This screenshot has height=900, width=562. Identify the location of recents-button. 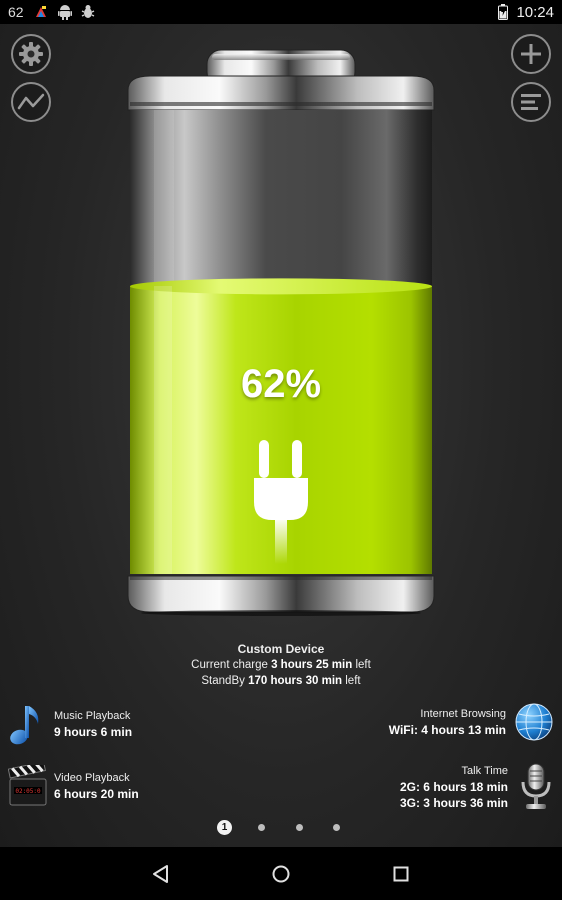
(401, 874).